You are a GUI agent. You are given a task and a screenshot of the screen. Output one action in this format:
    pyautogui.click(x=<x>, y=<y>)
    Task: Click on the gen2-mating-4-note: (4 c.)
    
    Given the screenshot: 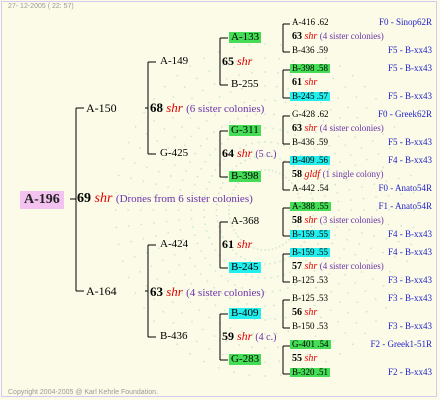 What is the action you would take?
    pyautogui.click(x=266, y=337)
    